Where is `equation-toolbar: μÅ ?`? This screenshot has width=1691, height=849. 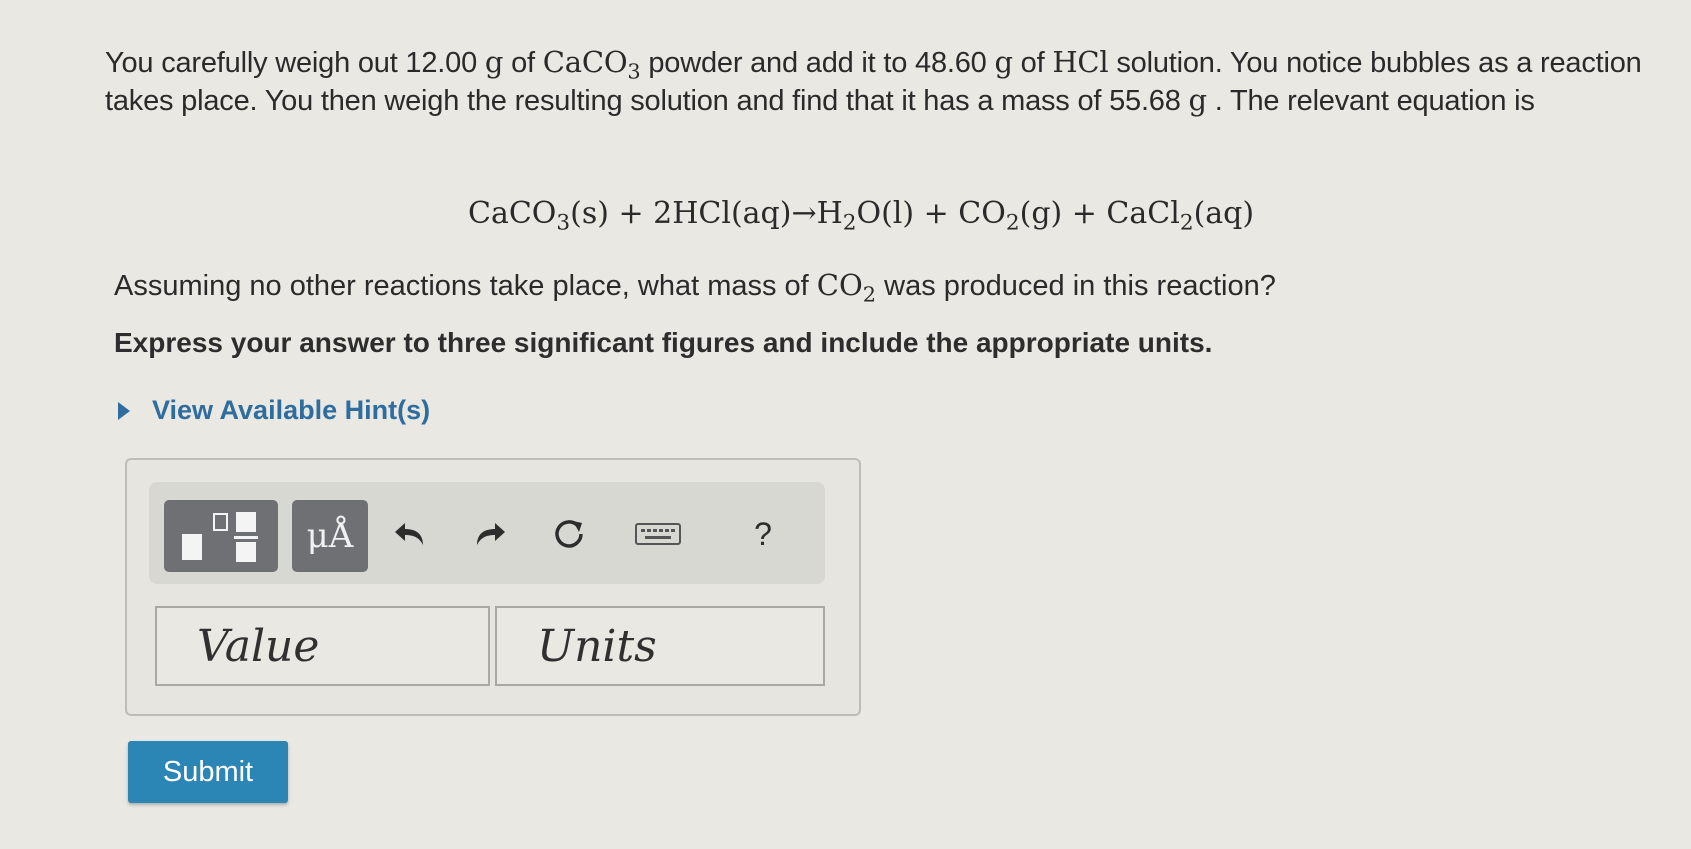
equation-toolbar: μÅ ? is located at coordinates (487, 533).